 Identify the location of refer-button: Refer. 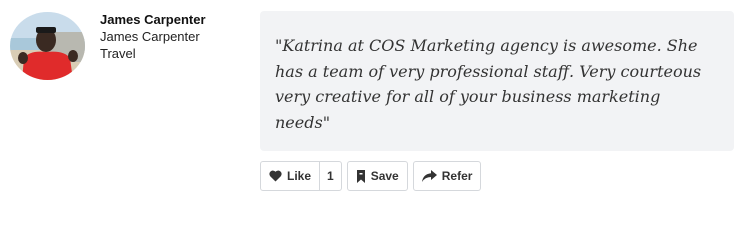
(447, 176).